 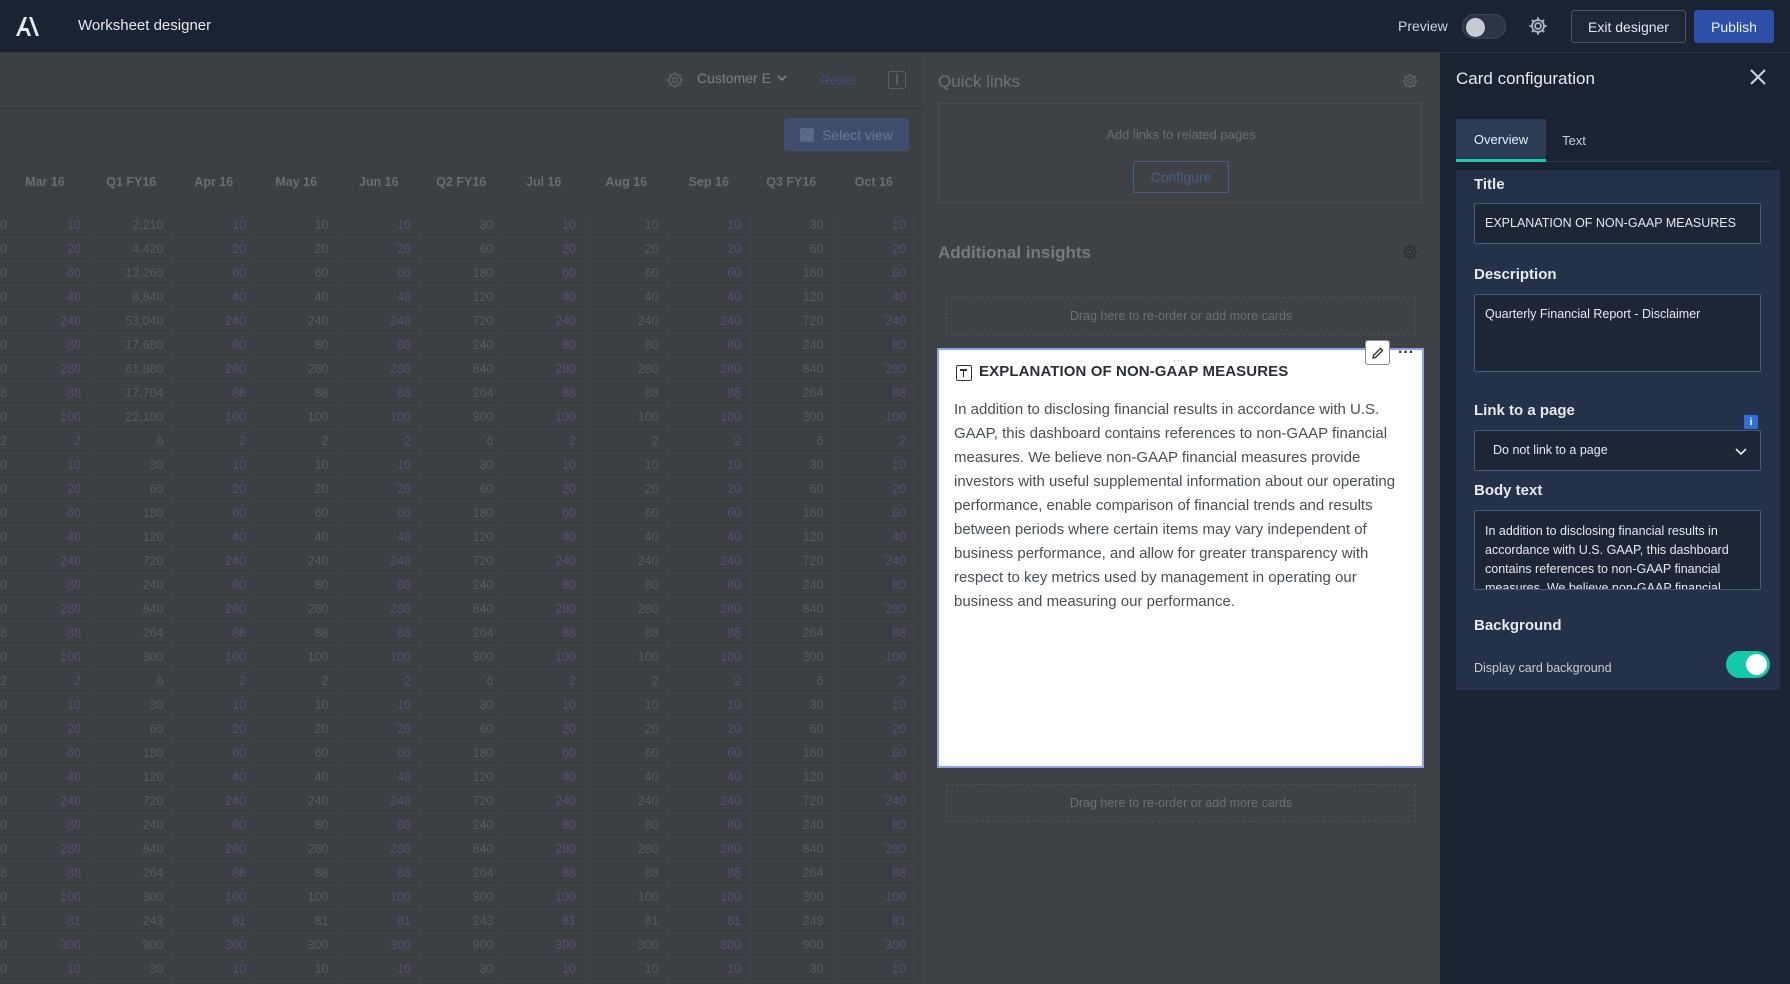 What do you see at coordinates (1181, 803) in the screenshot?
I see `card-dropzone-bottom: Drag here to re-order or add more cards` at bounding box center [1181, 803].